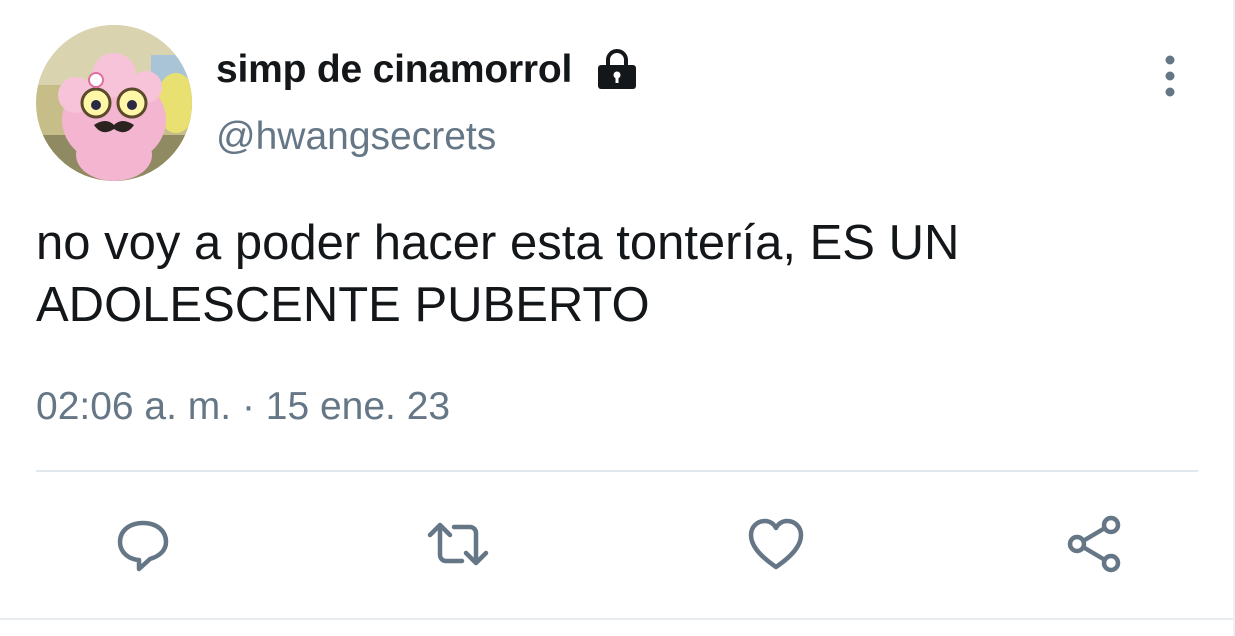 This screenshot has height=636, width=1235. Describe the element at coordinates (243, 407) in the screenshot. I see `tweet-timestamp: 02:06 a. m. · 15 ene. 23` at that location.